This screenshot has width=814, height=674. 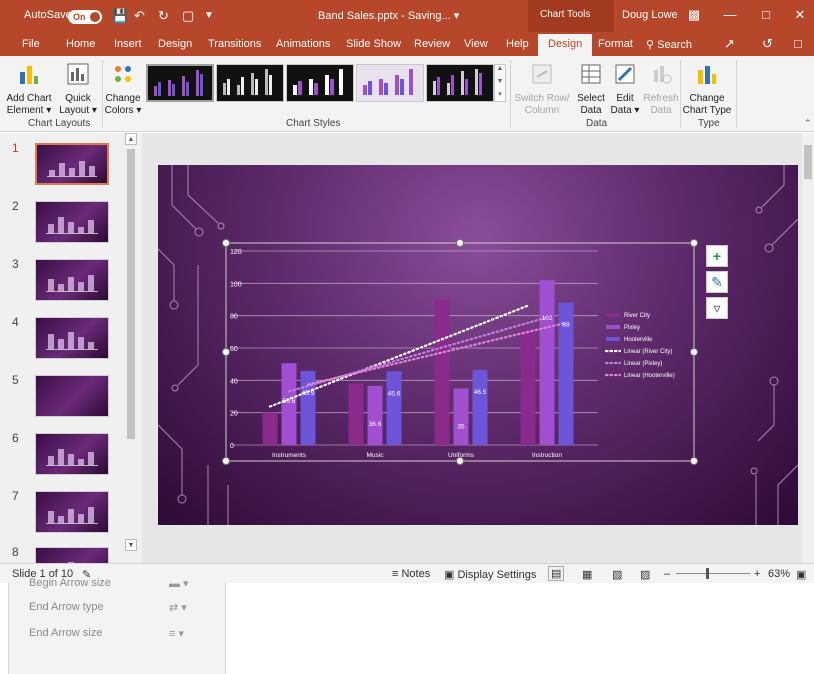 I want to click on thumbnail-bar, so click(x=51, y=404).